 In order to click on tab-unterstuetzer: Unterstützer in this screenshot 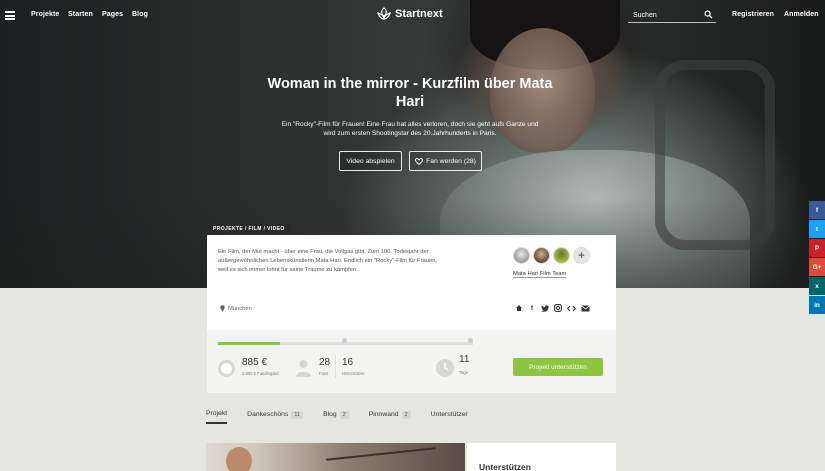, I will do `click(449, 417)`.